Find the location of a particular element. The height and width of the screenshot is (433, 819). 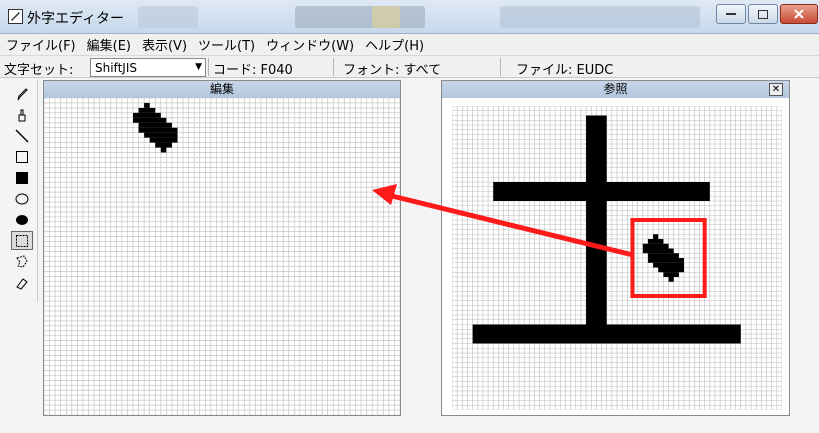

hollow-ellipse-tool is located at coordinates (22, 198).